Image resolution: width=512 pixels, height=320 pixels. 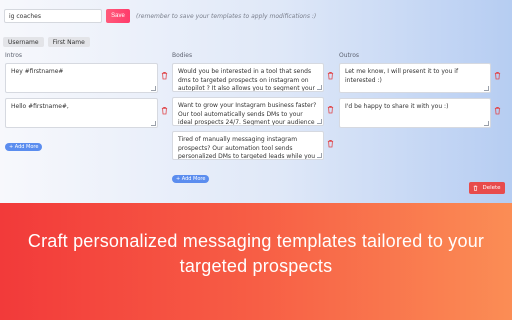 I want to click on outro-row: I'd be happy to share it with you :), so click(x=420, y=113).